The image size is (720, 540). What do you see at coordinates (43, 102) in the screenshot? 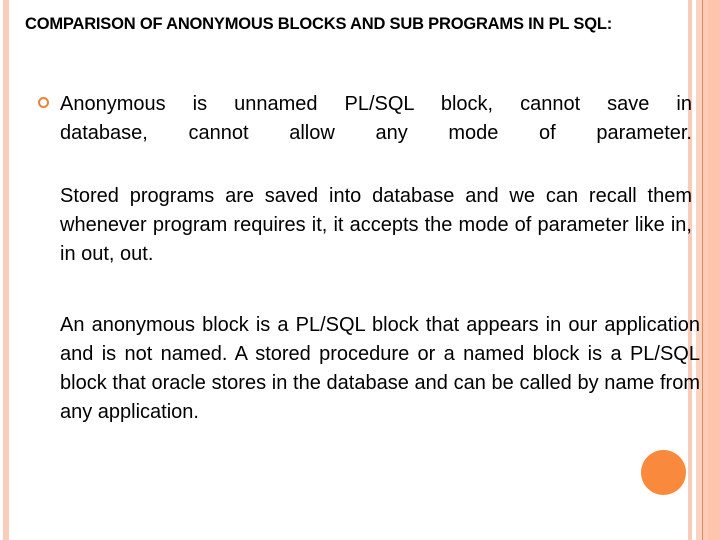
I see `ring-bullet-icon` at bounding box center [43, 102].